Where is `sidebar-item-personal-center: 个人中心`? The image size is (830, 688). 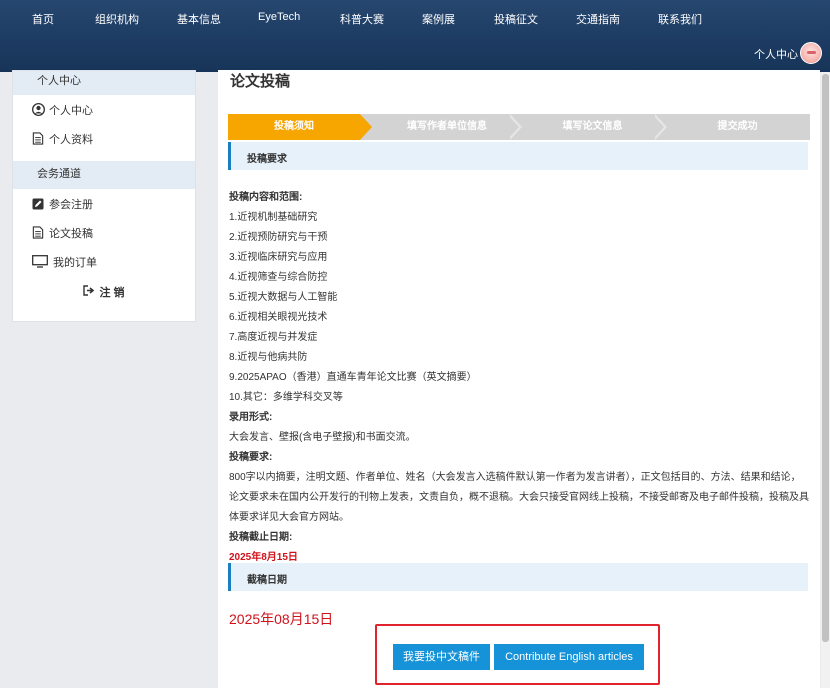 sidebar-item-personal-center: 个人中心 is located at coordinates (104, 109).